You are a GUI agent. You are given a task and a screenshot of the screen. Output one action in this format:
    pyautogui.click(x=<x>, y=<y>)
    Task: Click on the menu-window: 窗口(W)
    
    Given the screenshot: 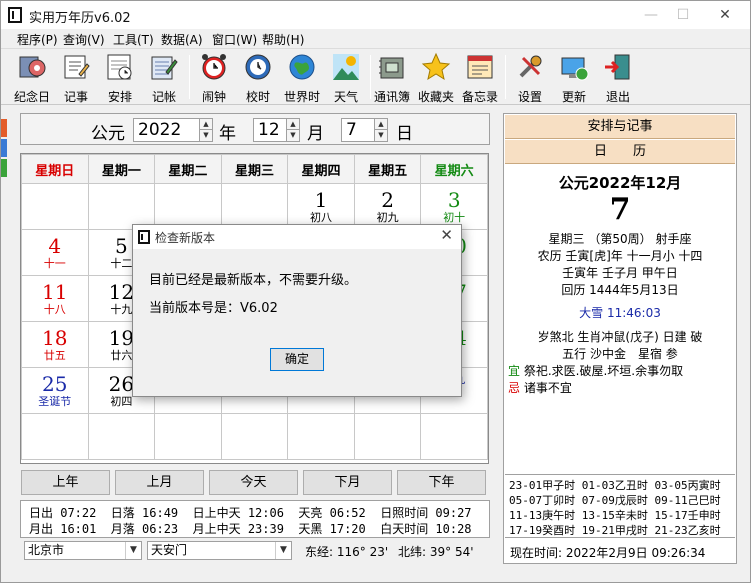 What is the action you would take?
    pyautogui.click(x=234, y=39)
    